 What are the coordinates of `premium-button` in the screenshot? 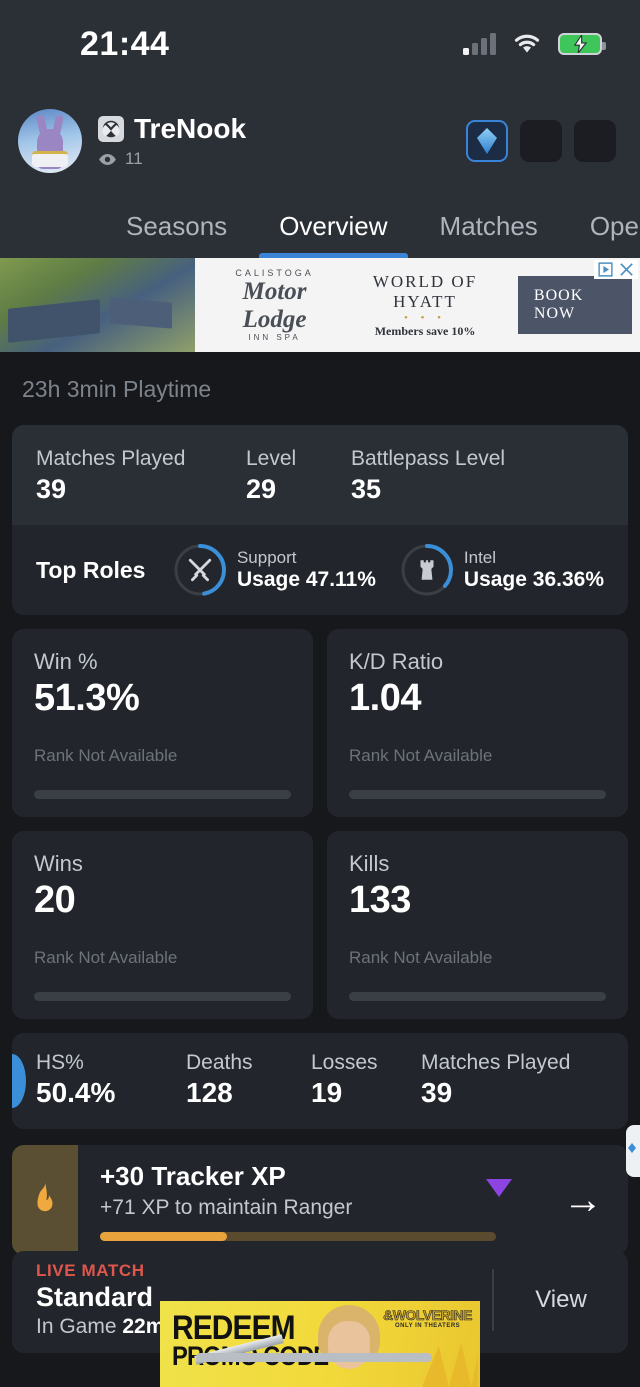 It's located at (487, 141).